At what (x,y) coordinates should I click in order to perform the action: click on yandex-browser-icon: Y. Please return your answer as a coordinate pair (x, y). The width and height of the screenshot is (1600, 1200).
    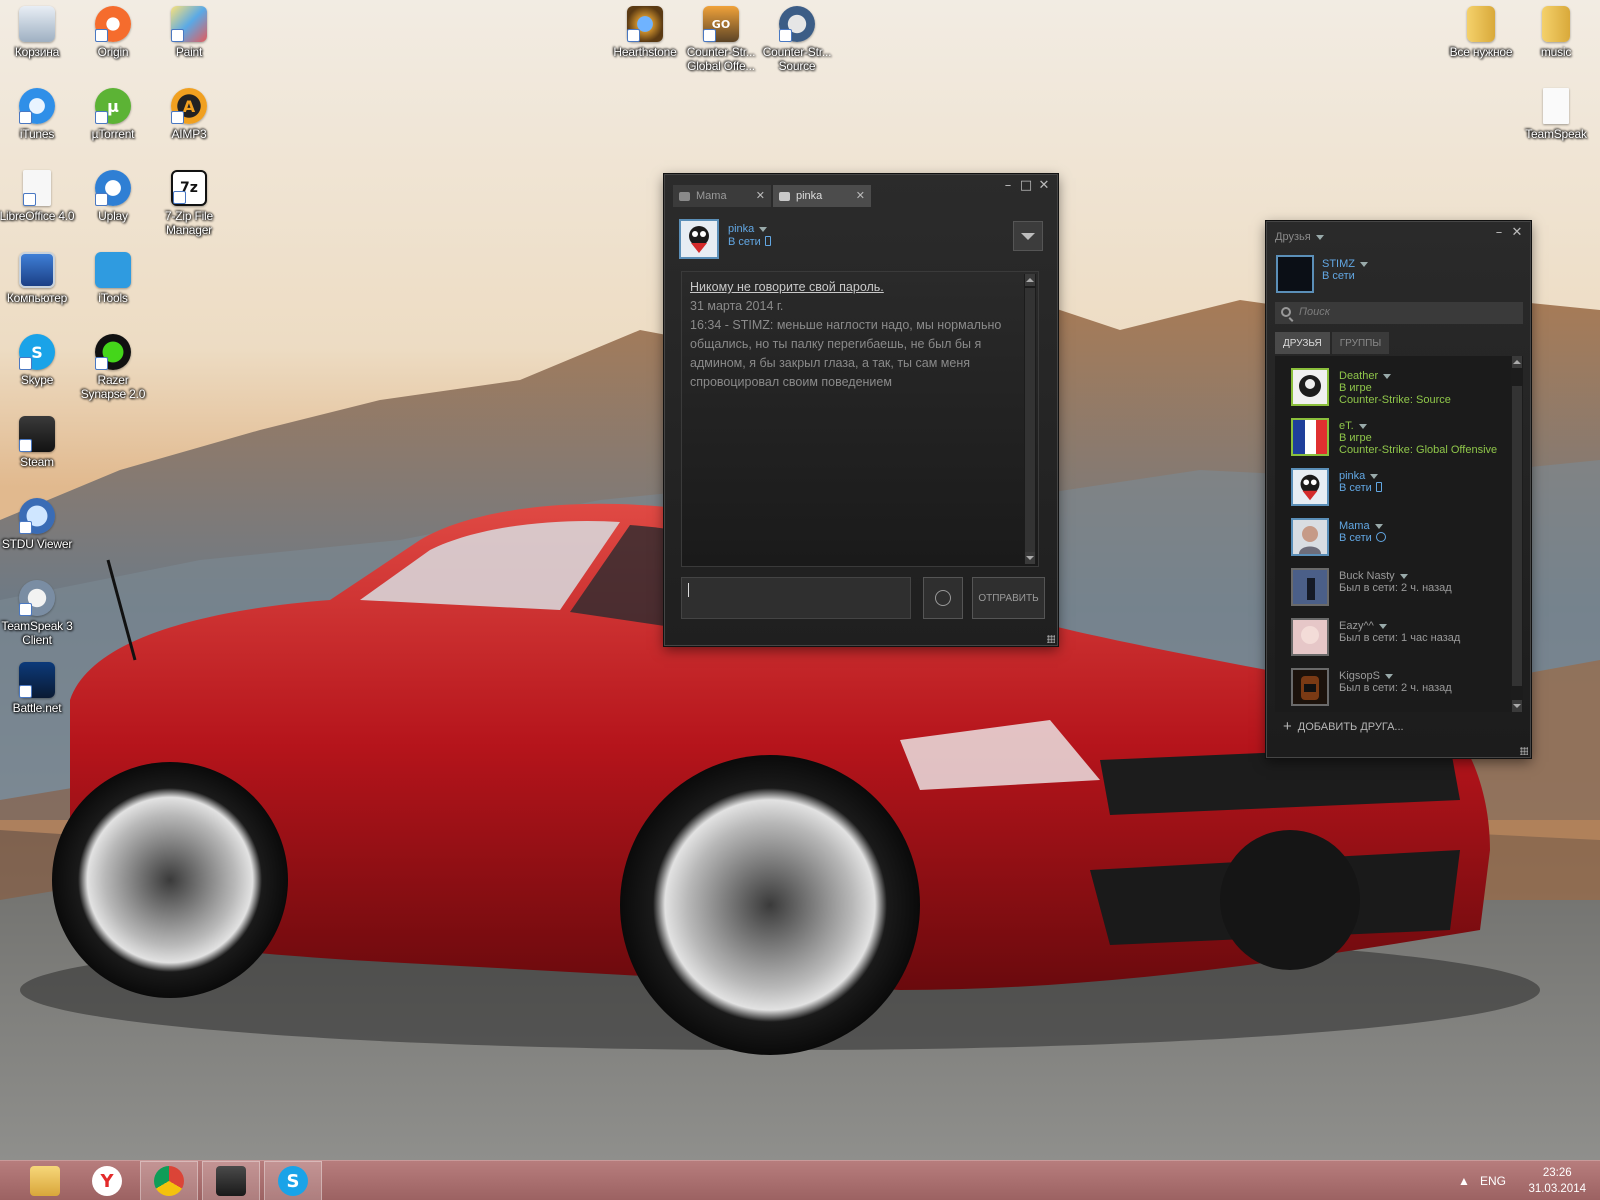
    Looking at the image, I should click on (107, 1181).